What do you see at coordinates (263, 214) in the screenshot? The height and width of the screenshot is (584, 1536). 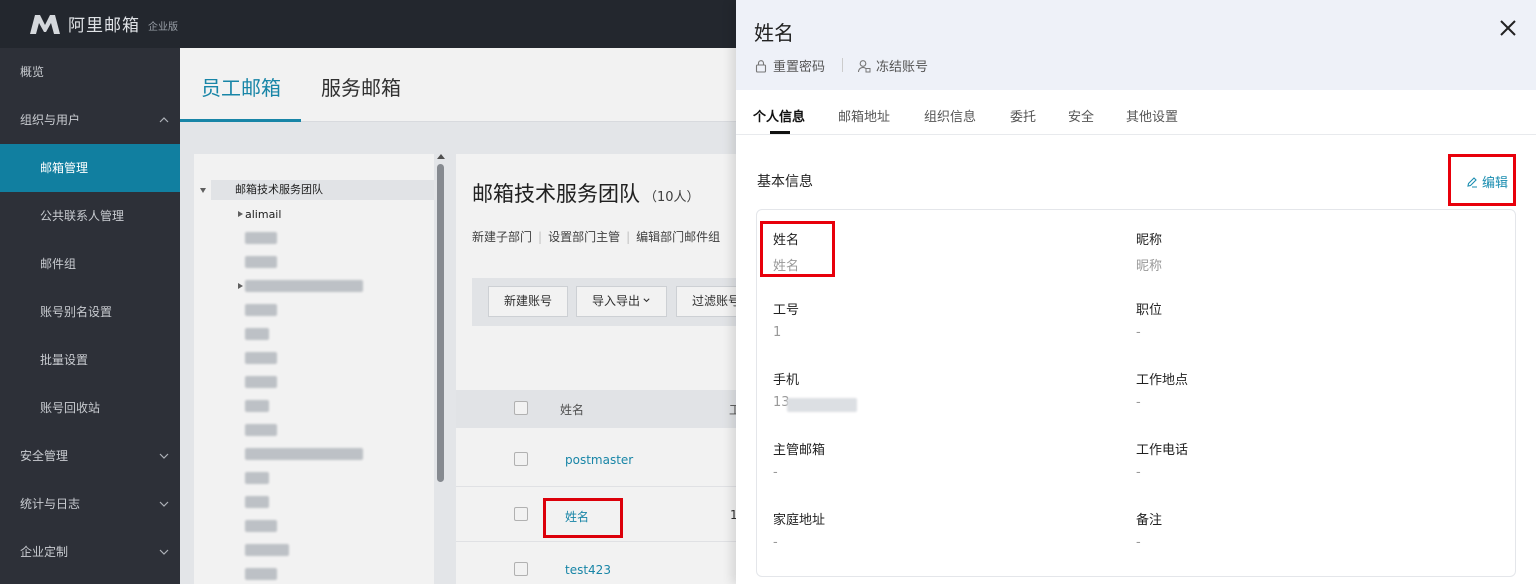 I see `tree-node-alimail: alimail` at bounding box center [263, 214].